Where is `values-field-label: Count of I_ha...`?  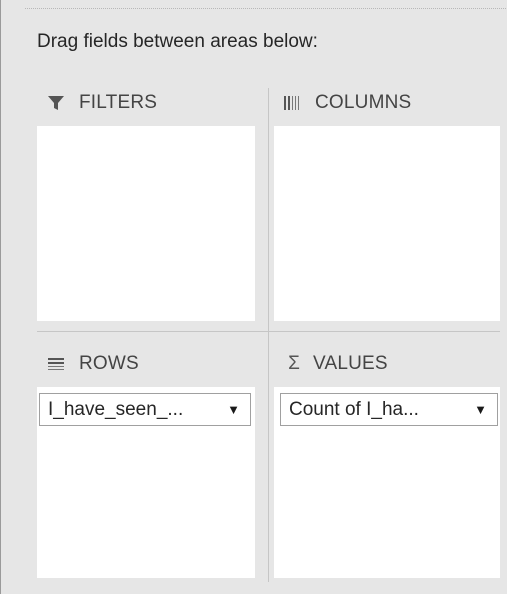 values-field-label: Count of I_ha... is located at coordinates (354, 409).